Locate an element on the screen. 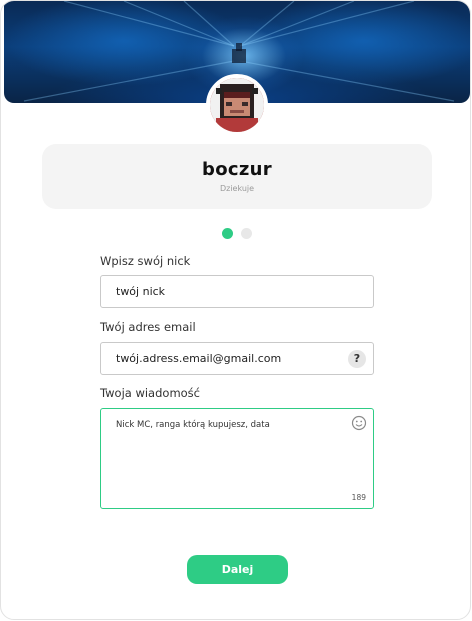 This screenshot has height=621, width=472. username: boczur is located at coordinates (237, 169).